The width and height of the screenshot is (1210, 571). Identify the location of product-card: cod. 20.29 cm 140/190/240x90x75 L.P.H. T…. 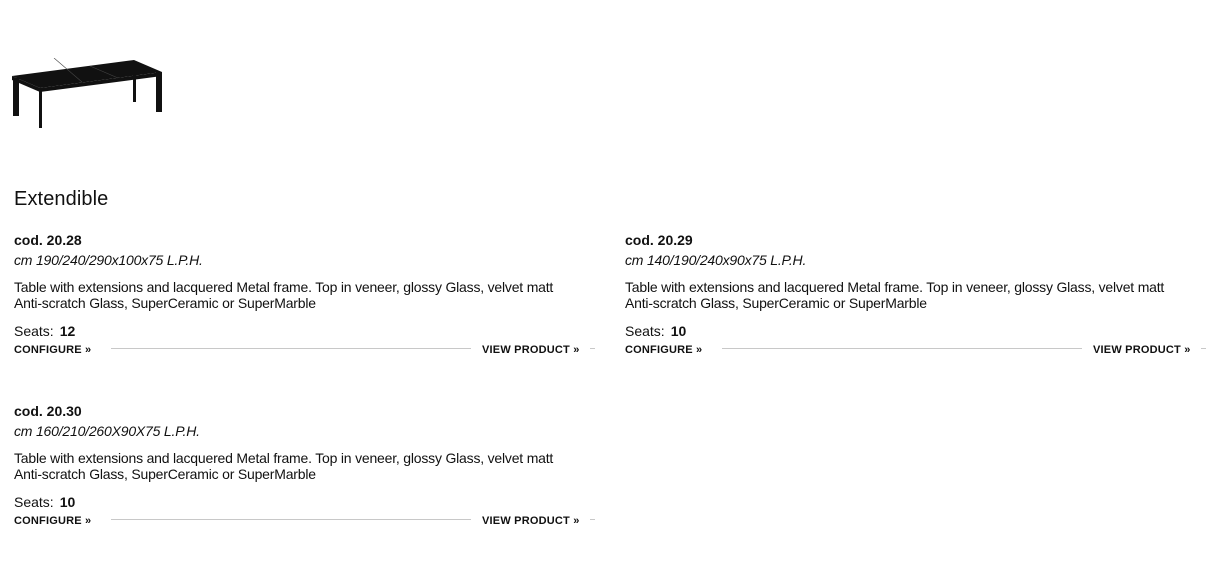
(916, 297).